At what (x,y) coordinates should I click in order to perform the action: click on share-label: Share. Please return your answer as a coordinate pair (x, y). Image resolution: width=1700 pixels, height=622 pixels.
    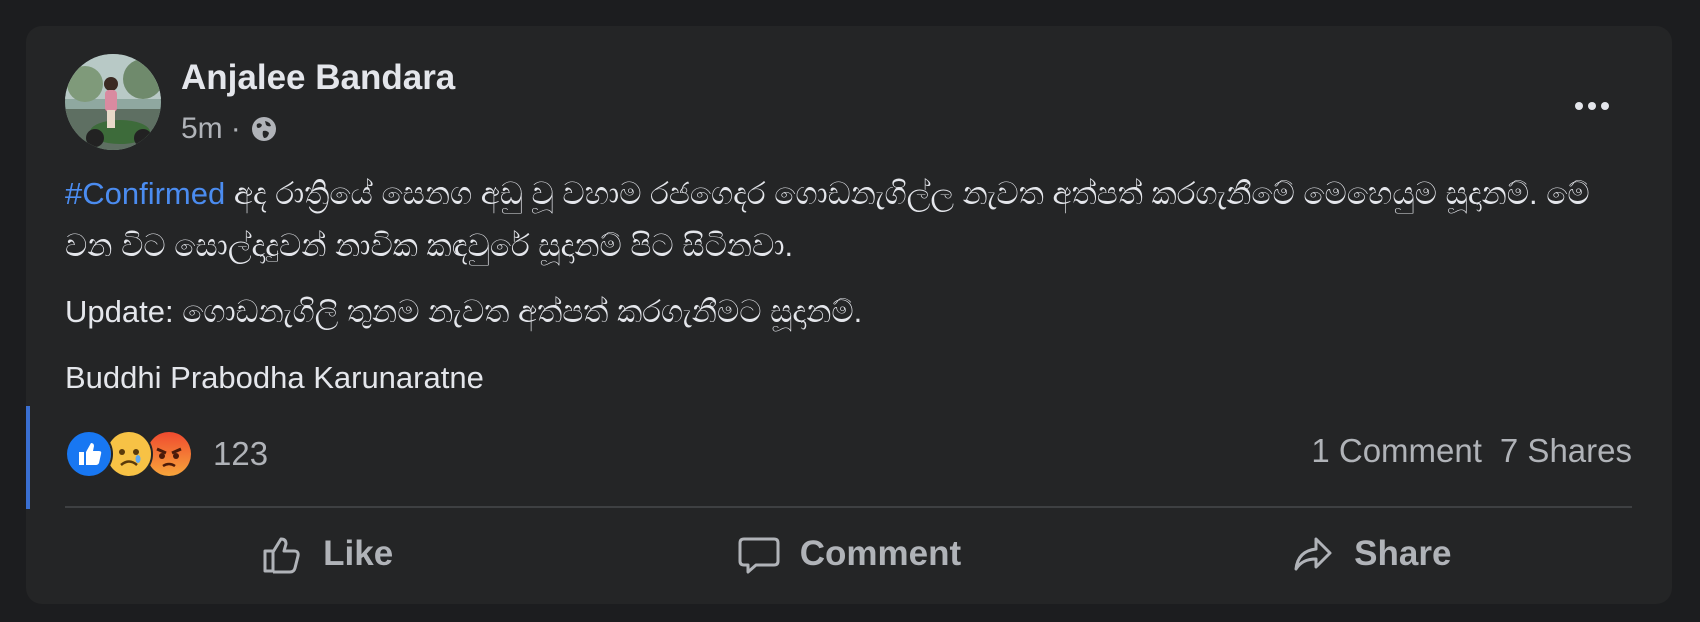
    Looking at the image, I should click on (1403, 553).